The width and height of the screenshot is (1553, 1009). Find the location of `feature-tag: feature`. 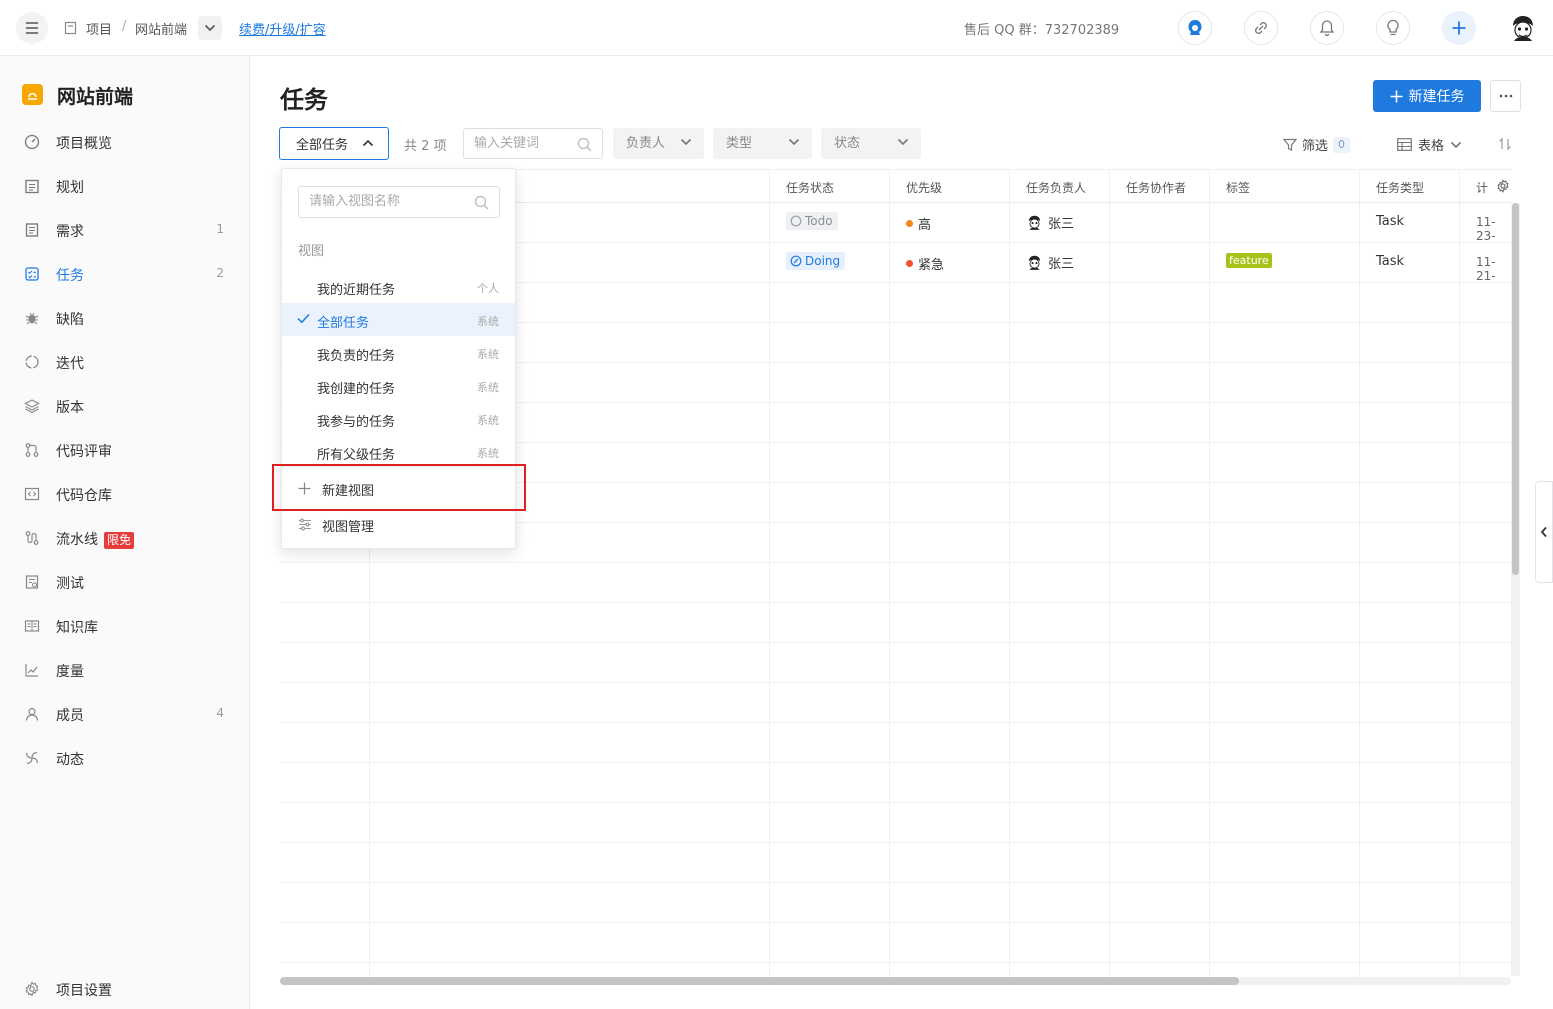

feature-tag: feature is located at coordinates (1249, 260).